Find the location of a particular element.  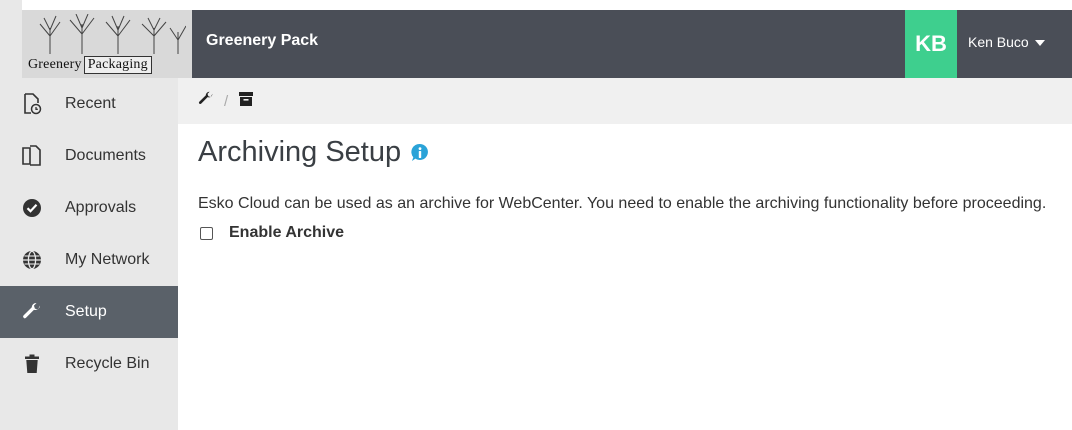

enable-archive-row: Enable Archive is located at coordinates (628, 233).